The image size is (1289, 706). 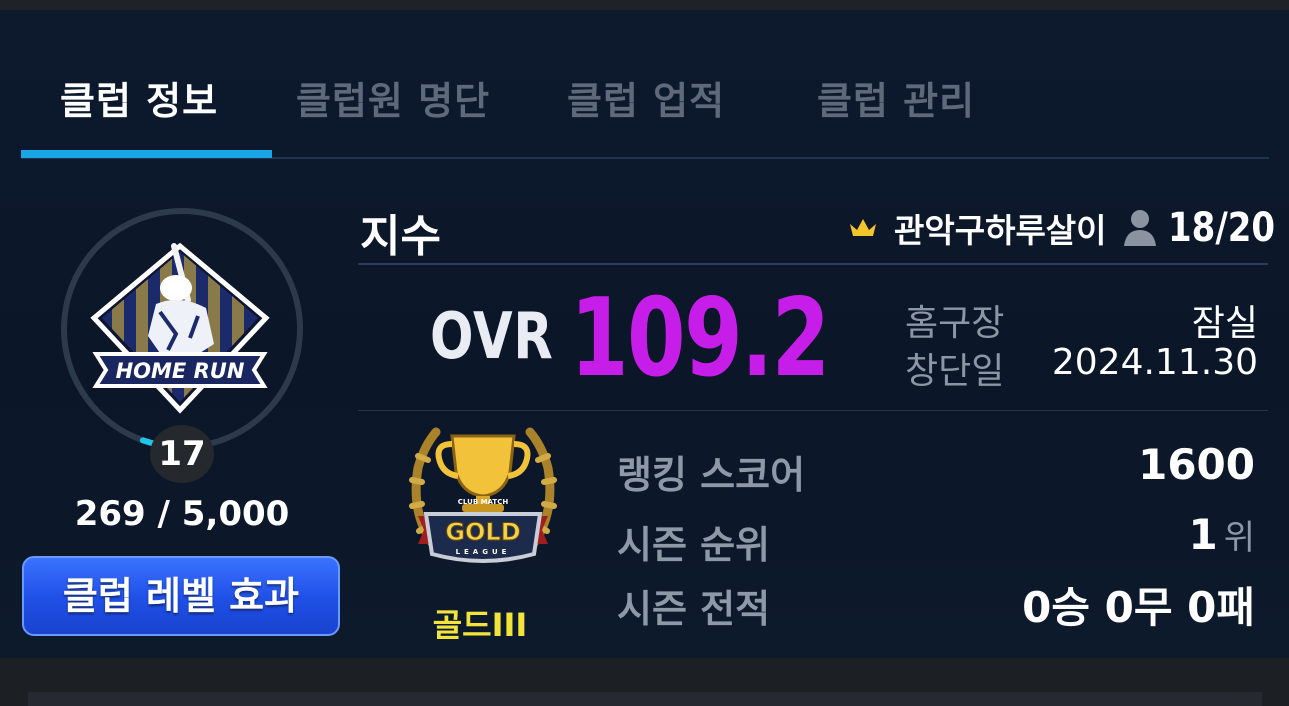 I want to click on crown-icon, so click(x=863, y=227).